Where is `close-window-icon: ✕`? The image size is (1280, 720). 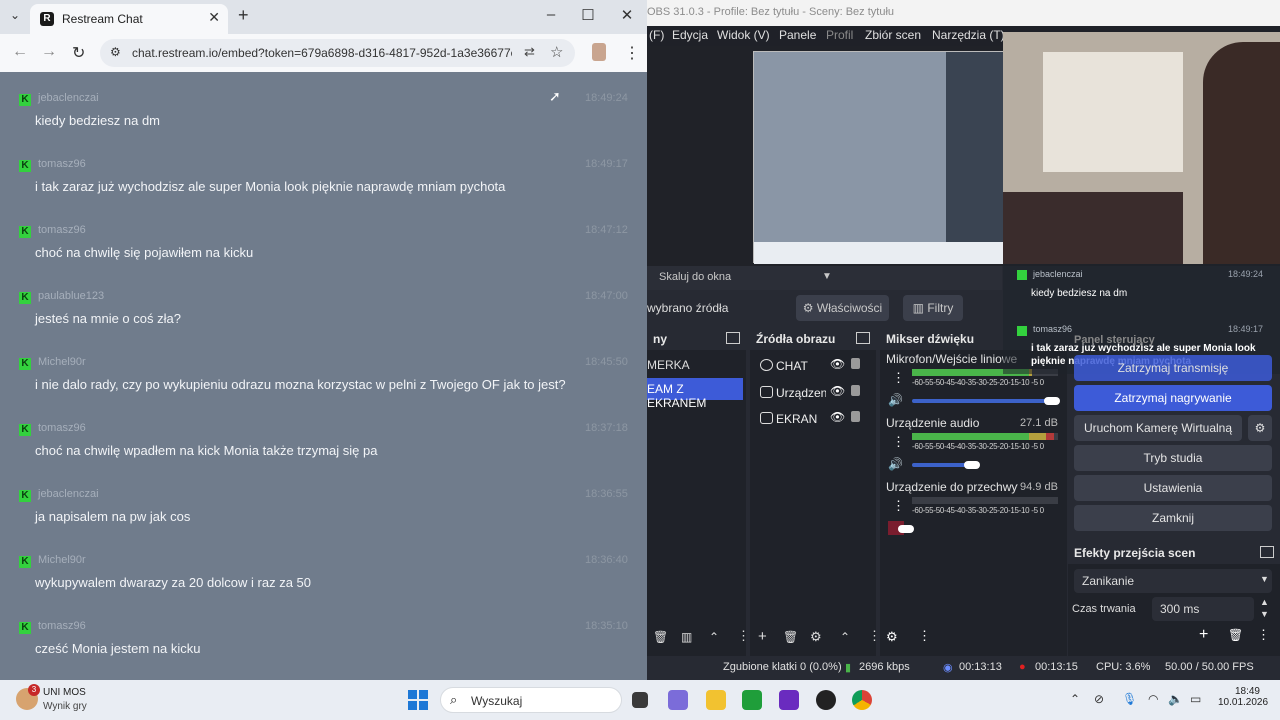
close-window-icon: ✕ is located at coordinates (627, 15).